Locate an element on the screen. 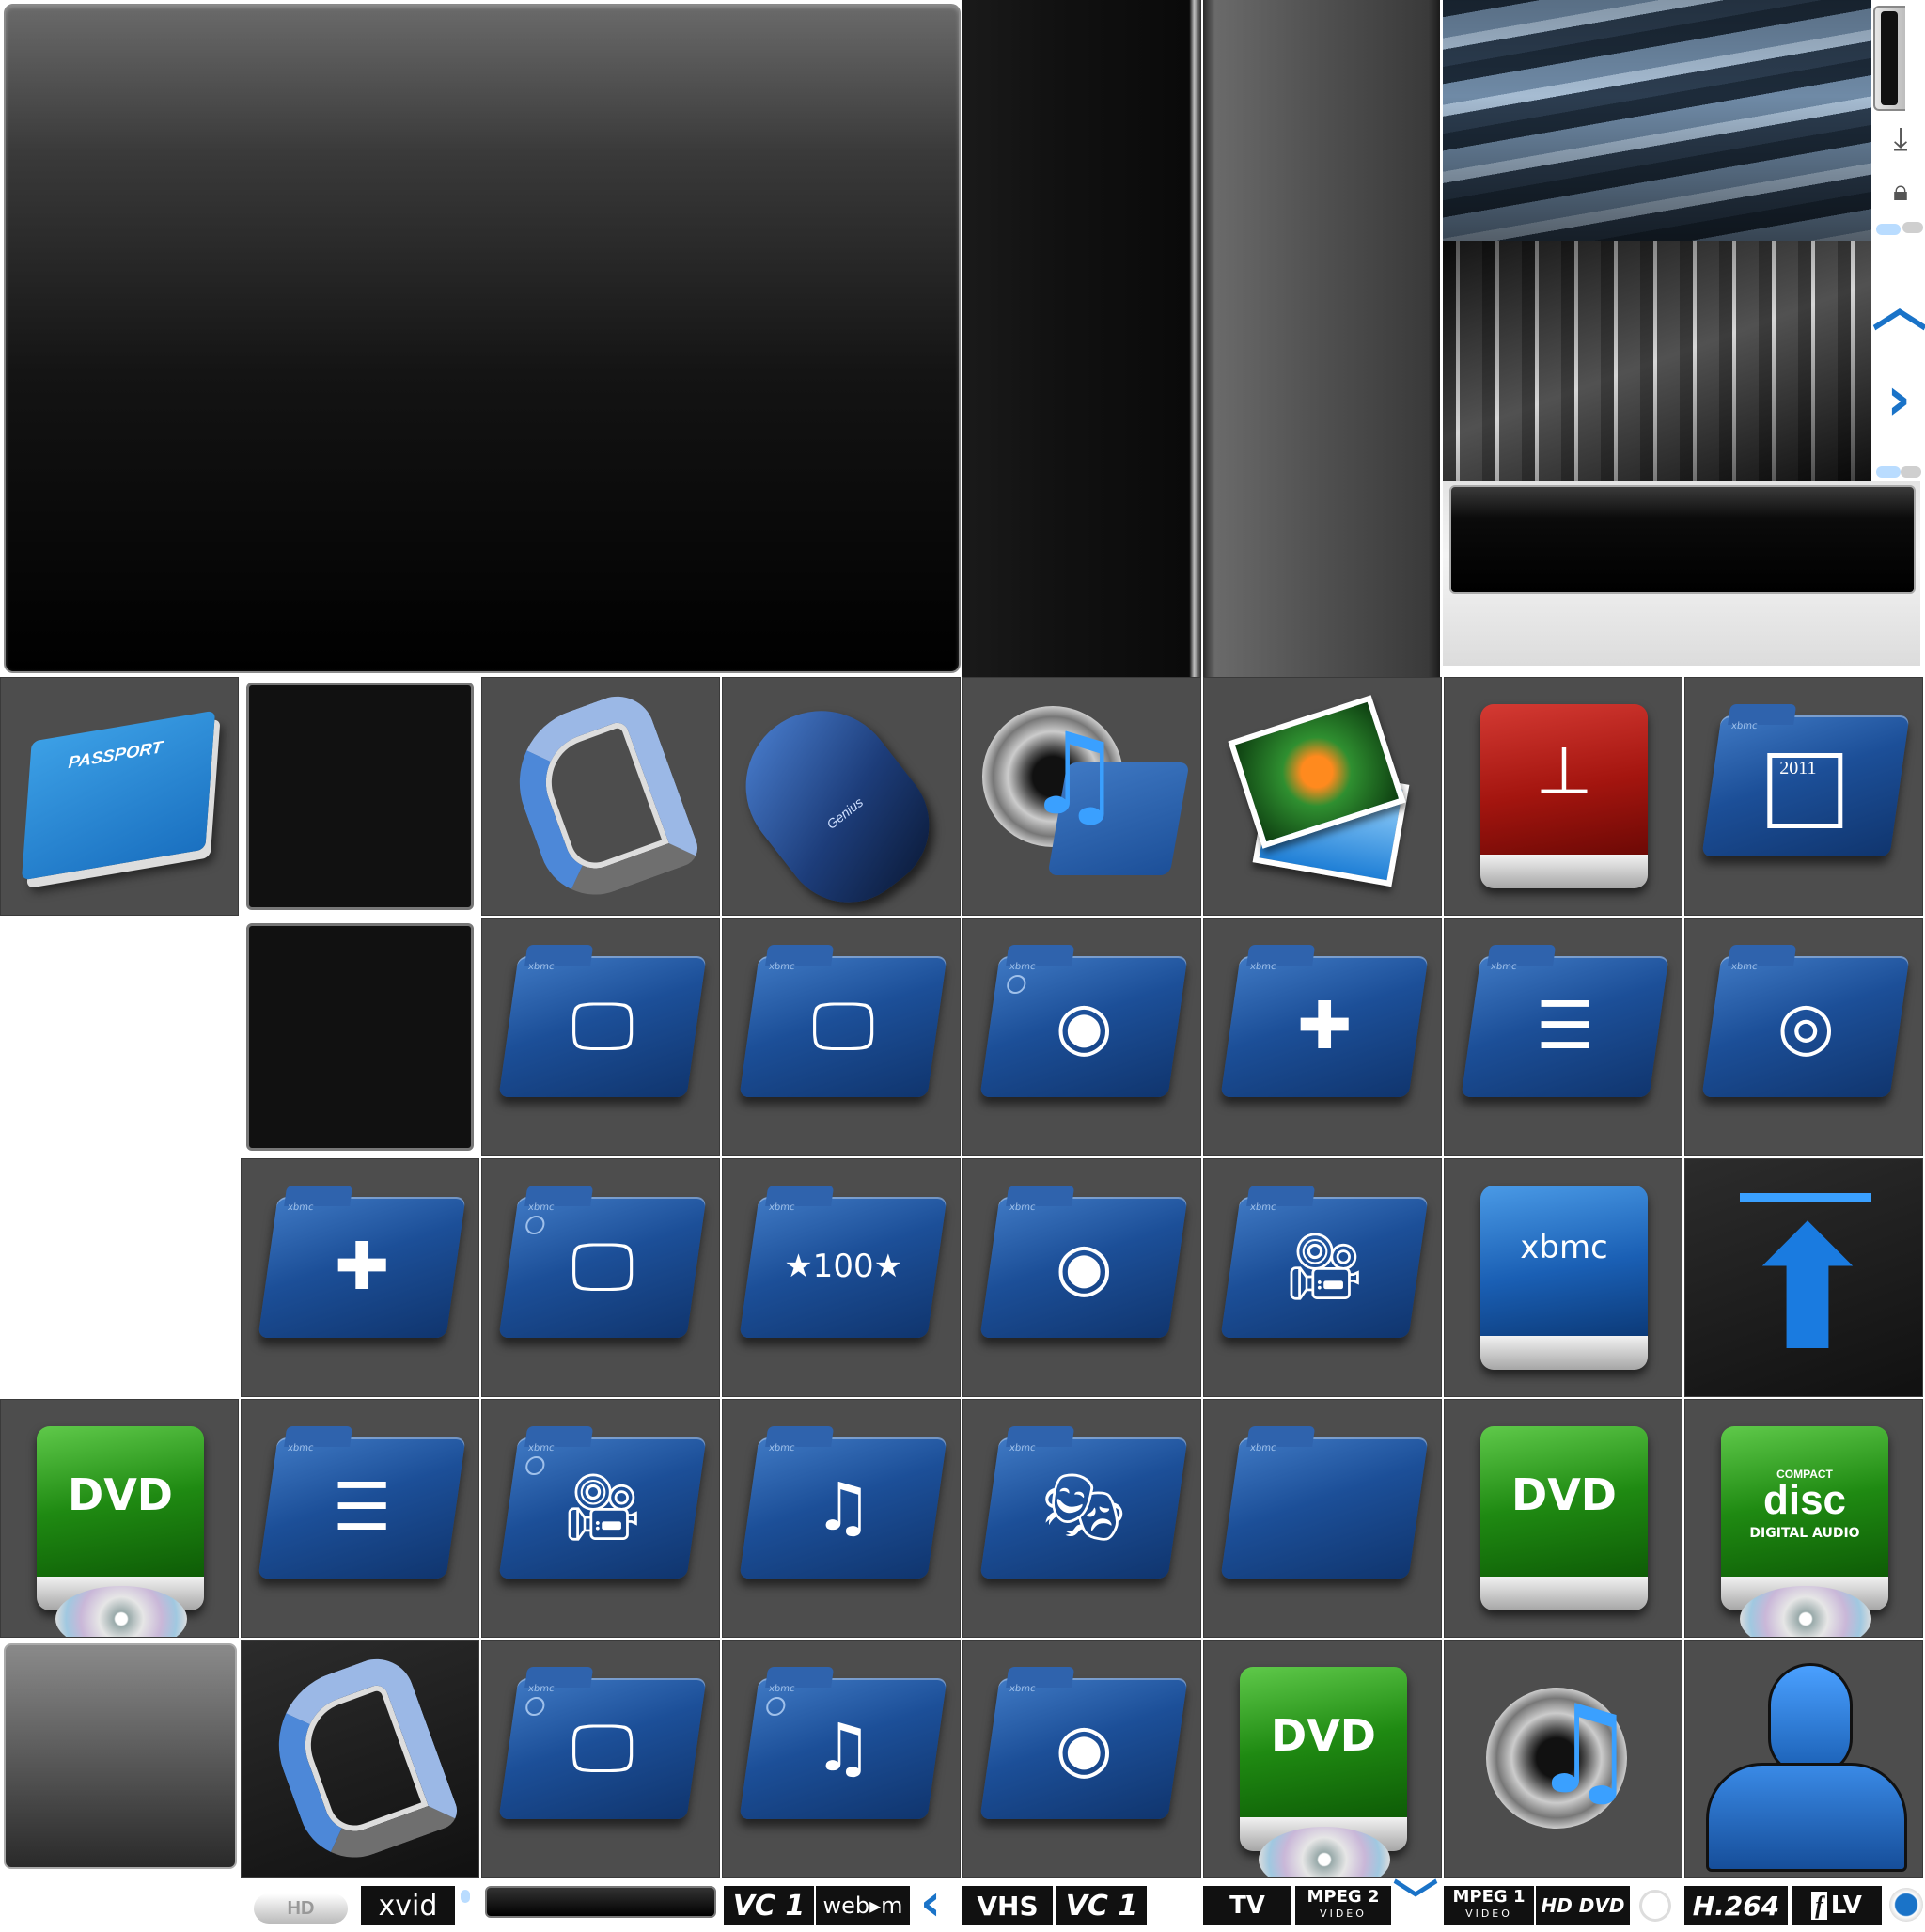 The width and height of the screenshot is (1925, 1932). mpeg2-label: MPEG 2 is located at coordinates (1343, 1897).